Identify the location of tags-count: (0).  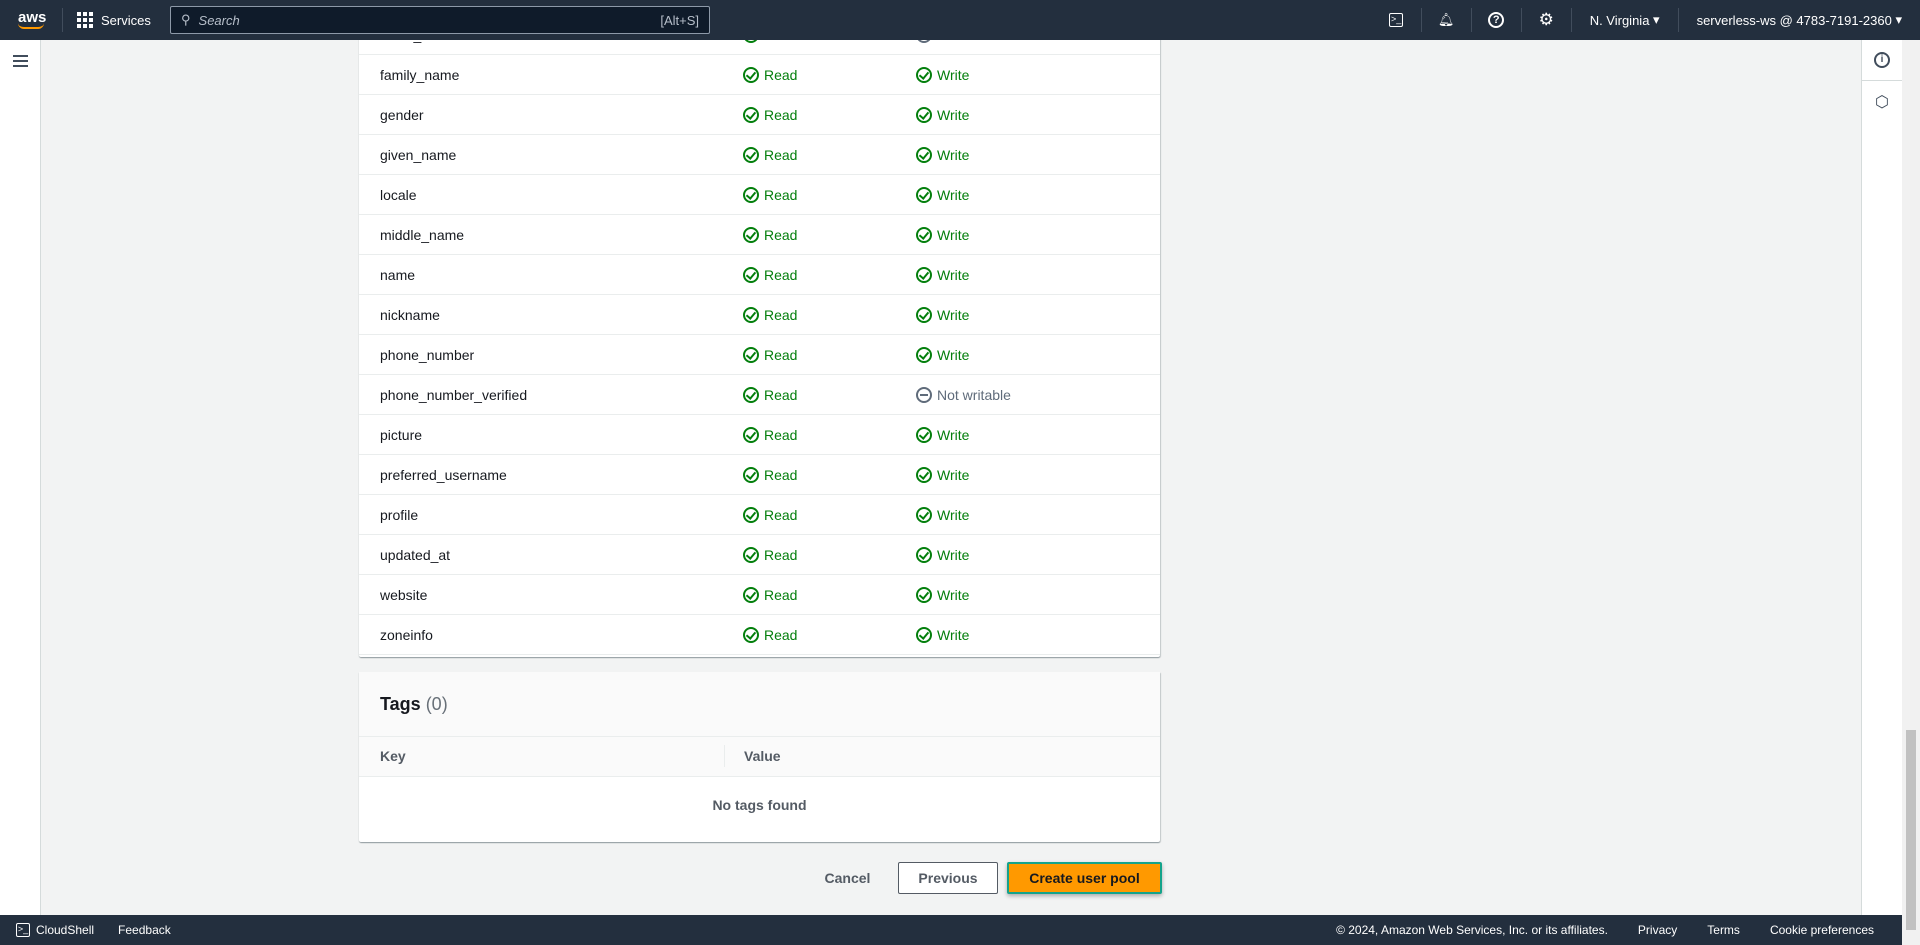
(436, 703).